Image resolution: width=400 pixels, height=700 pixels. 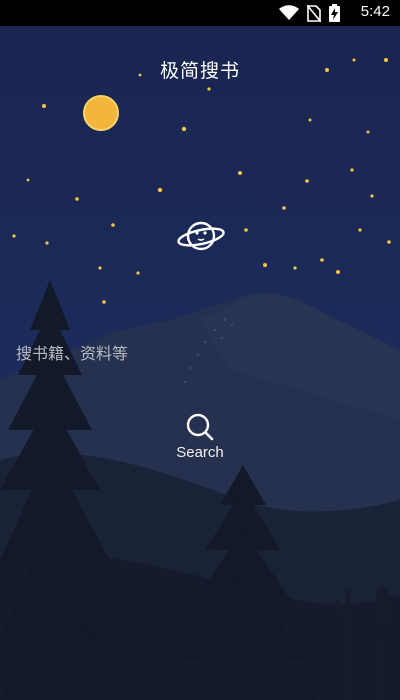 I want to click on status-icons, so click(x=309, y=13).